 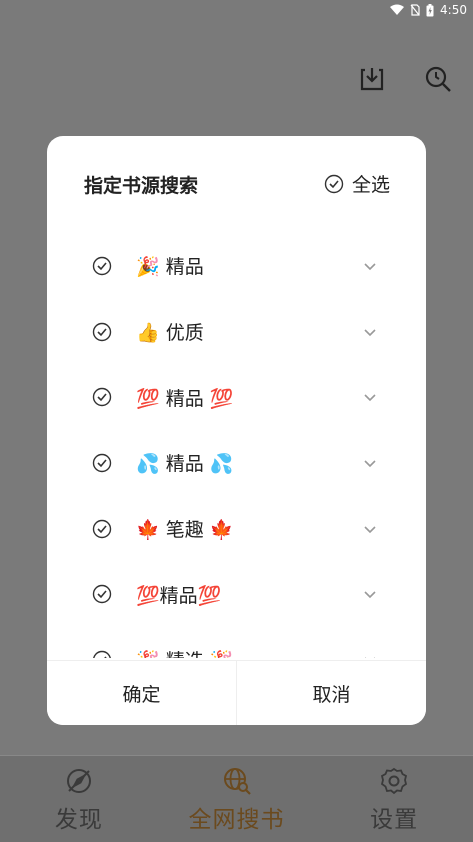 What do you see at coordinates (236, 10) in the screenshot?
I see `status-bar: 4:50` at bounding box center [236, 10].